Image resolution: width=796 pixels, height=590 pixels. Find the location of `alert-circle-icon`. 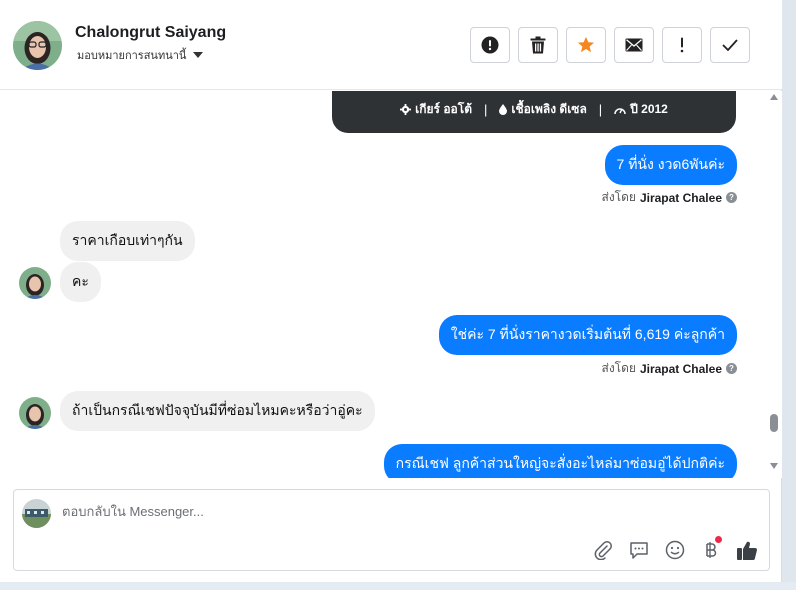

alert-circle-icon is located at coordinates (490, 45).